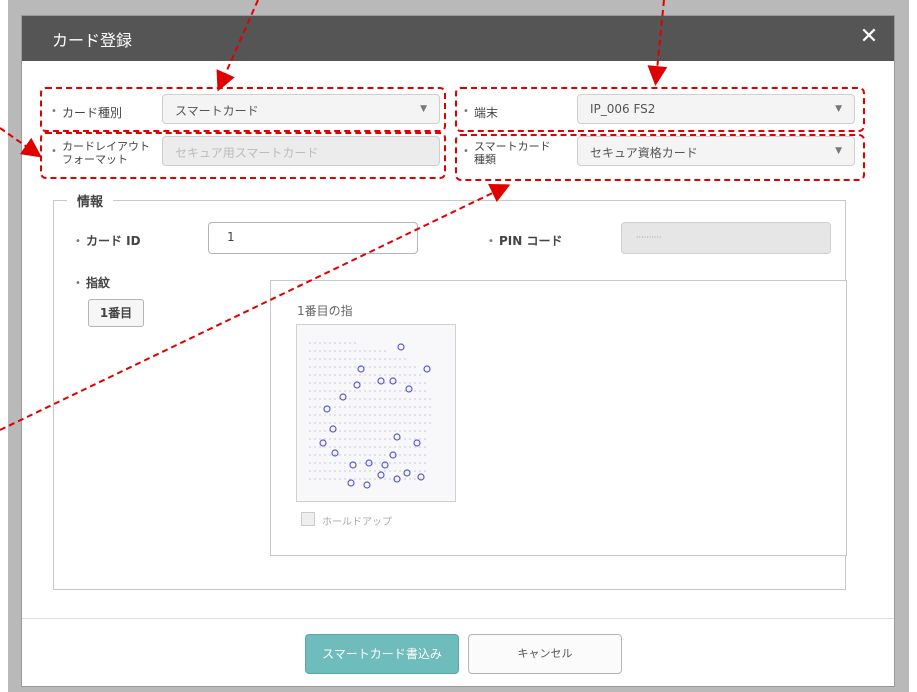 Image resolution: width=917 pixels, height=692 pixels. I want to click on card-id-input: 1, so click(313, 238).